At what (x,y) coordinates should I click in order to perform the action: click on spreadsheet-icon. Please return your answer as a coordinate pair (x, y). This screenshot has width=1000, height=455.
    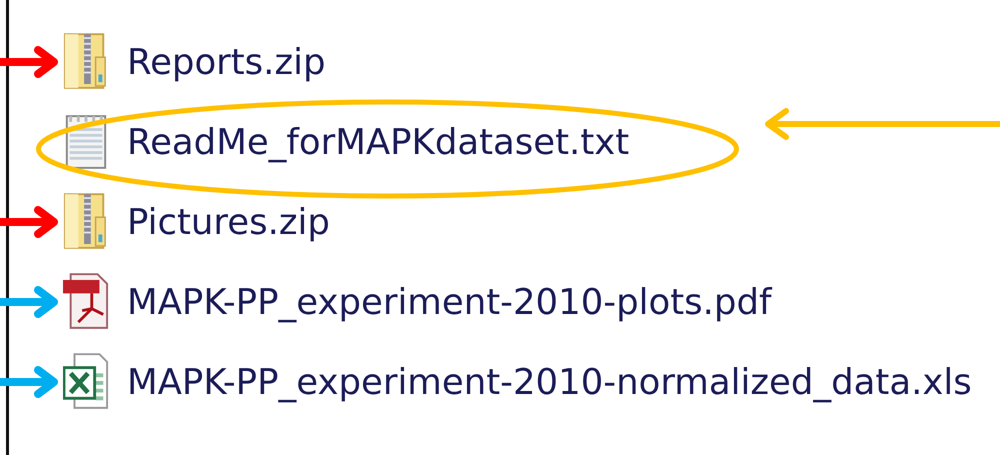
    Looking at the image, I should click on (86, 382).